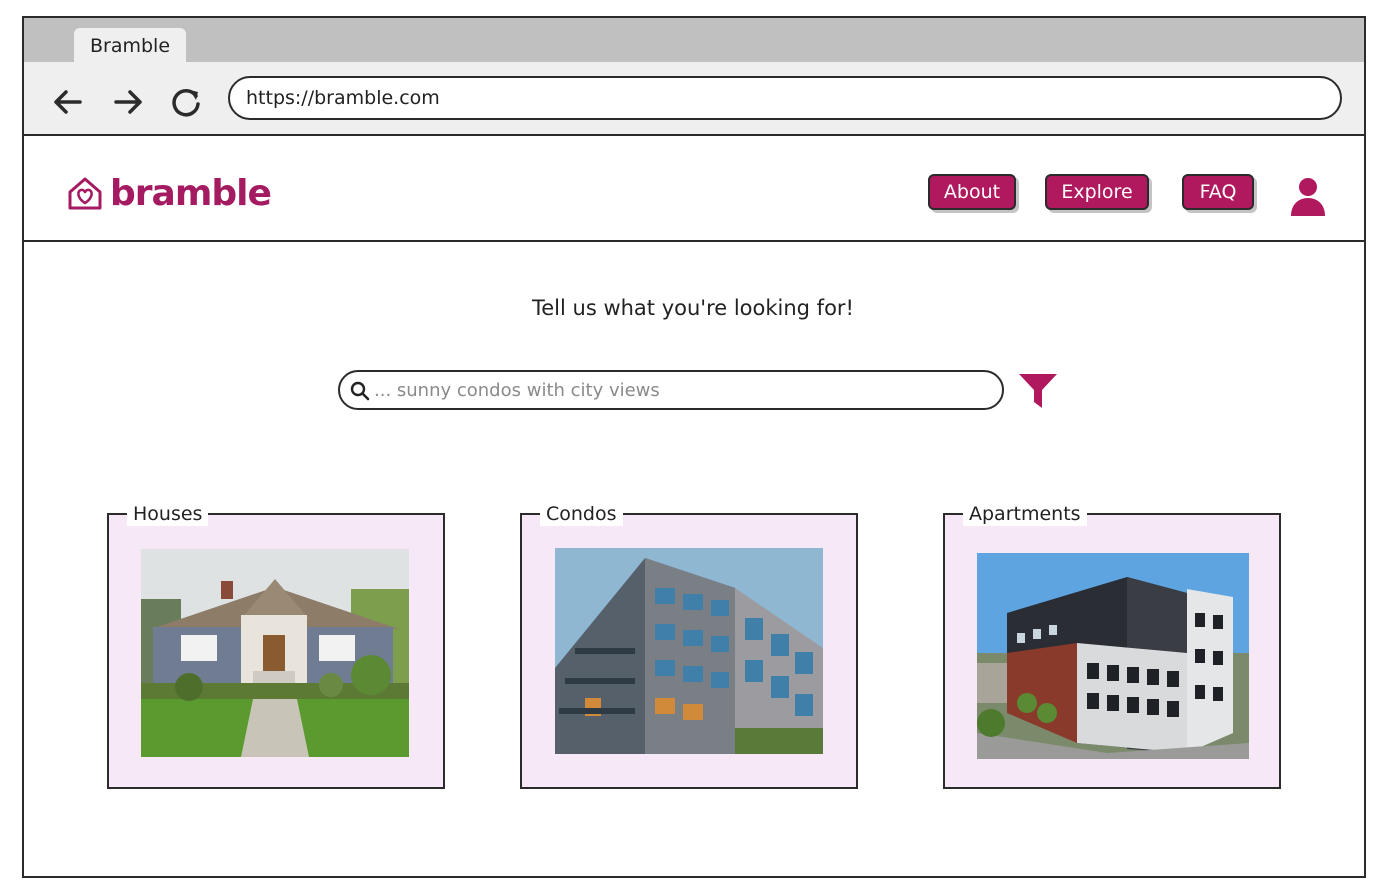  What do you see at coordinates (186, 102) in the screenshot?
I see `reload-icon` at bounding box center [186, 102].